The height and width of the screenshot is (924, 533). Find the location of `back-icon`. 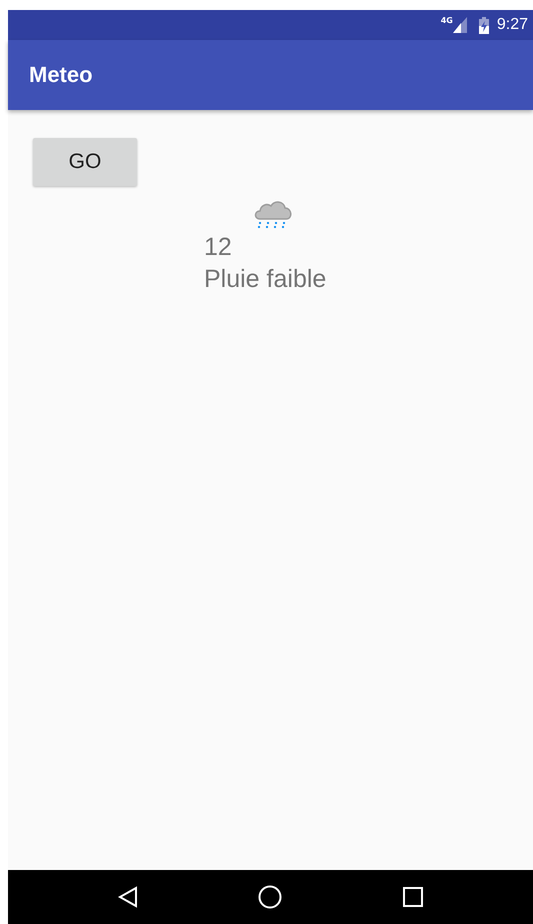

back-icon is located at coordinates (128, 897).